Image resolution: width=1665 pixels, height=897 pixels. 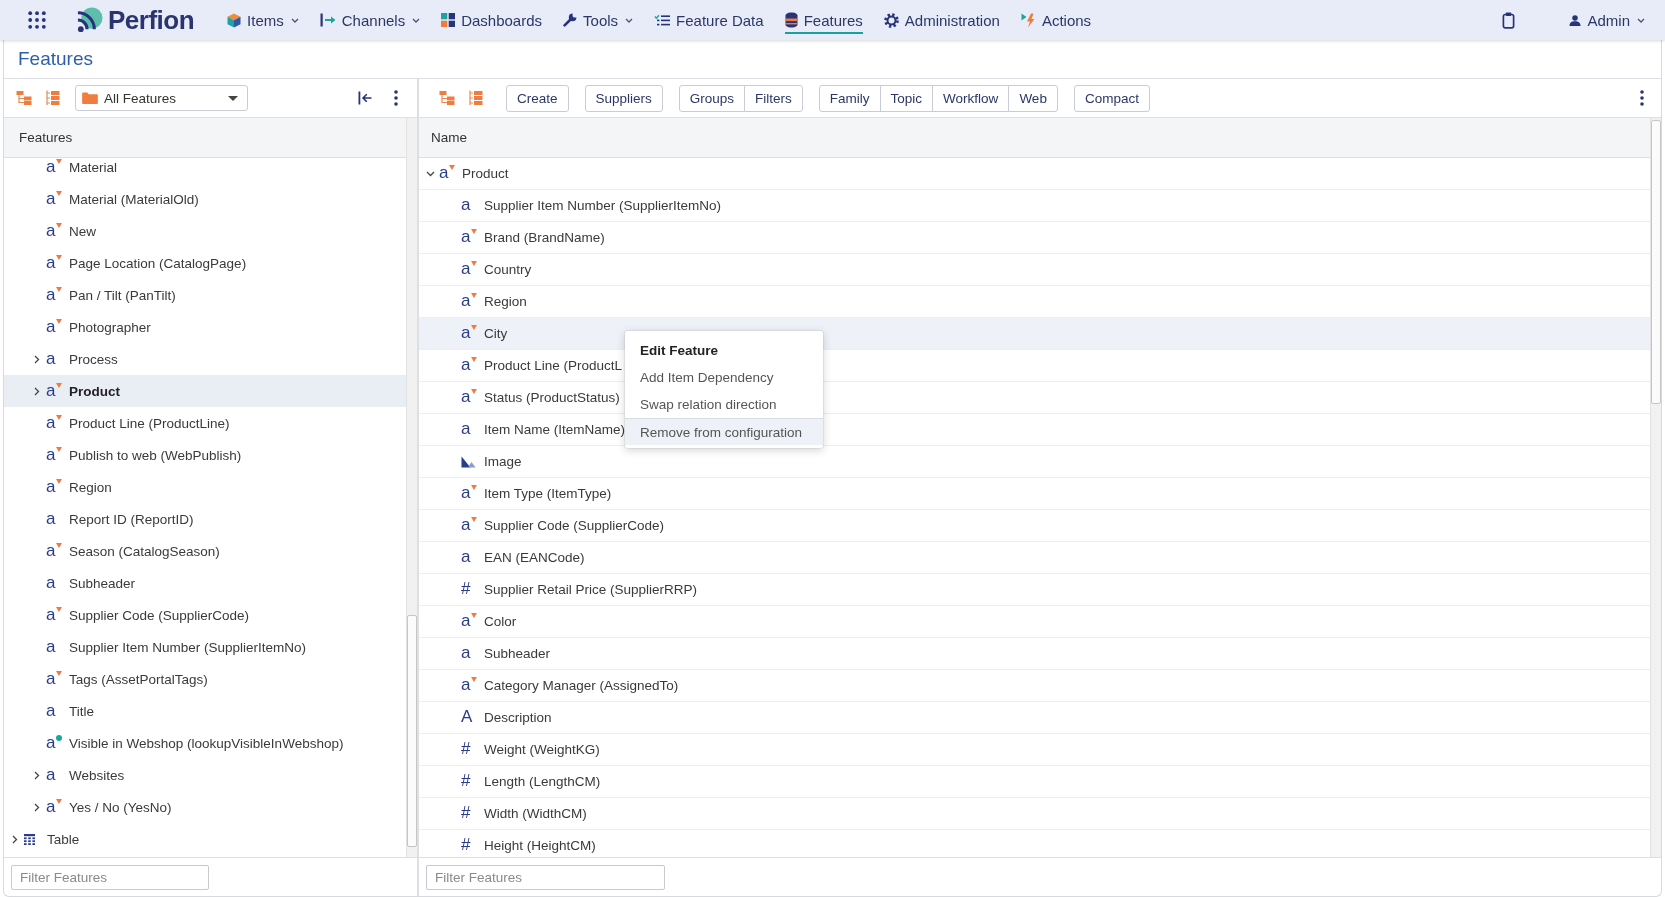 What do you see at coordinates (59, 737) in the screenshot?
I see `dot-marker-icon` at bounding box center [59, 737].